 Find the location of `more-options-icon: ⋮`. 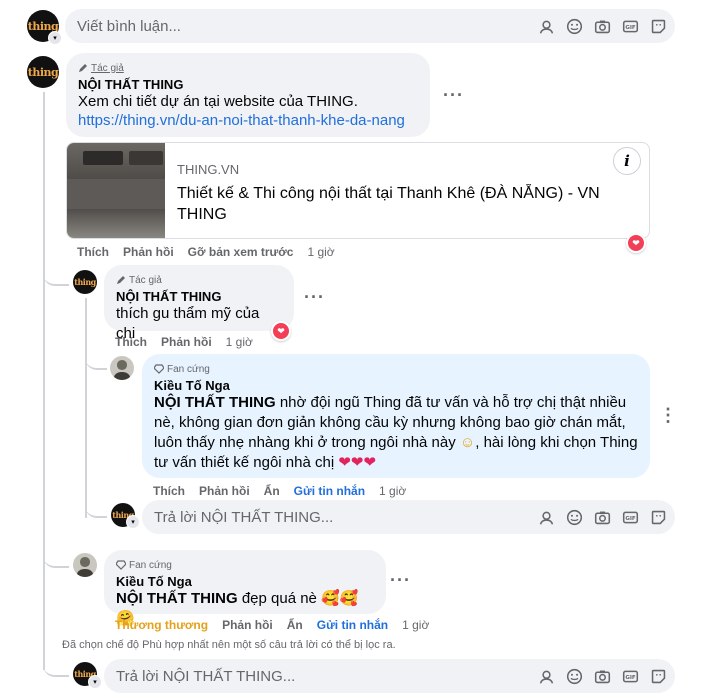

more-options-icon: ⋮ is located at coordinates (668, 415).